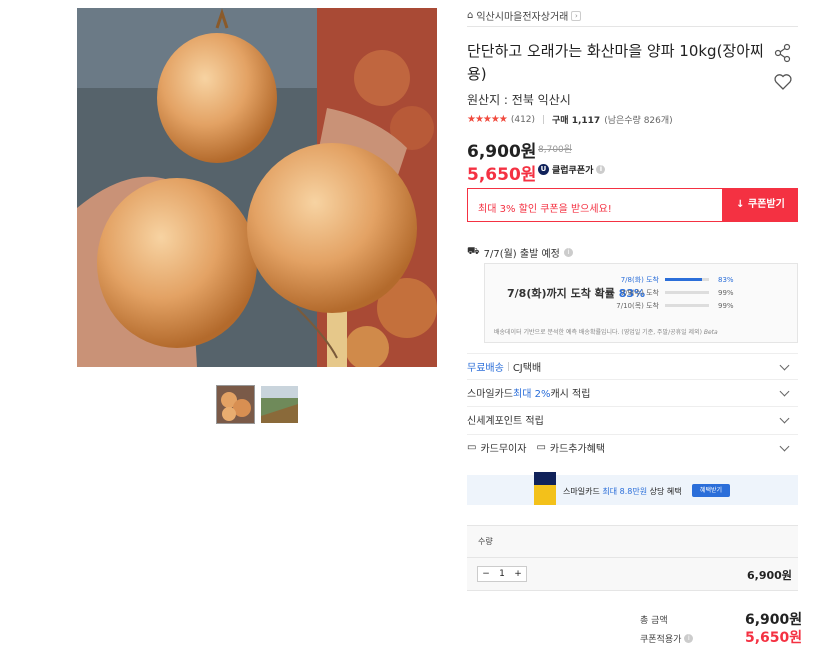 Image resolution: width=835 pixels, height=649 pixels. What do you see at coordinates (505, 421) in the screenshot?
I see `shinsegae-label: 신세계포인트 적립` at bounding box center [505, 421].